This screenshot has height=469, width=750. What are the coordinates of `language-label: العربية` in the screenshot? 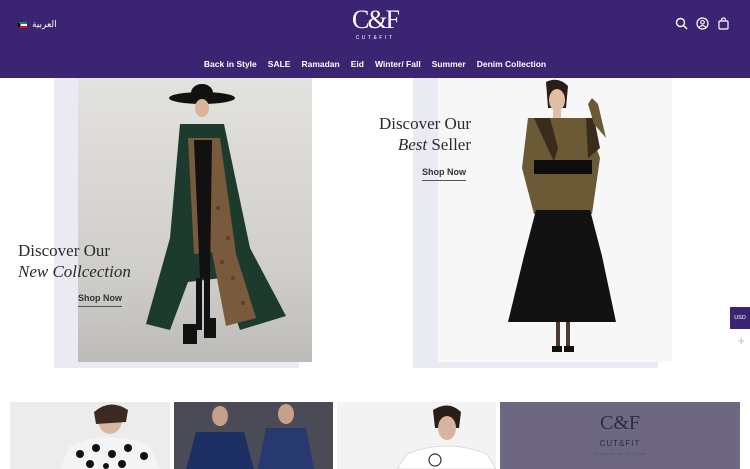 It's located at (44, 24).